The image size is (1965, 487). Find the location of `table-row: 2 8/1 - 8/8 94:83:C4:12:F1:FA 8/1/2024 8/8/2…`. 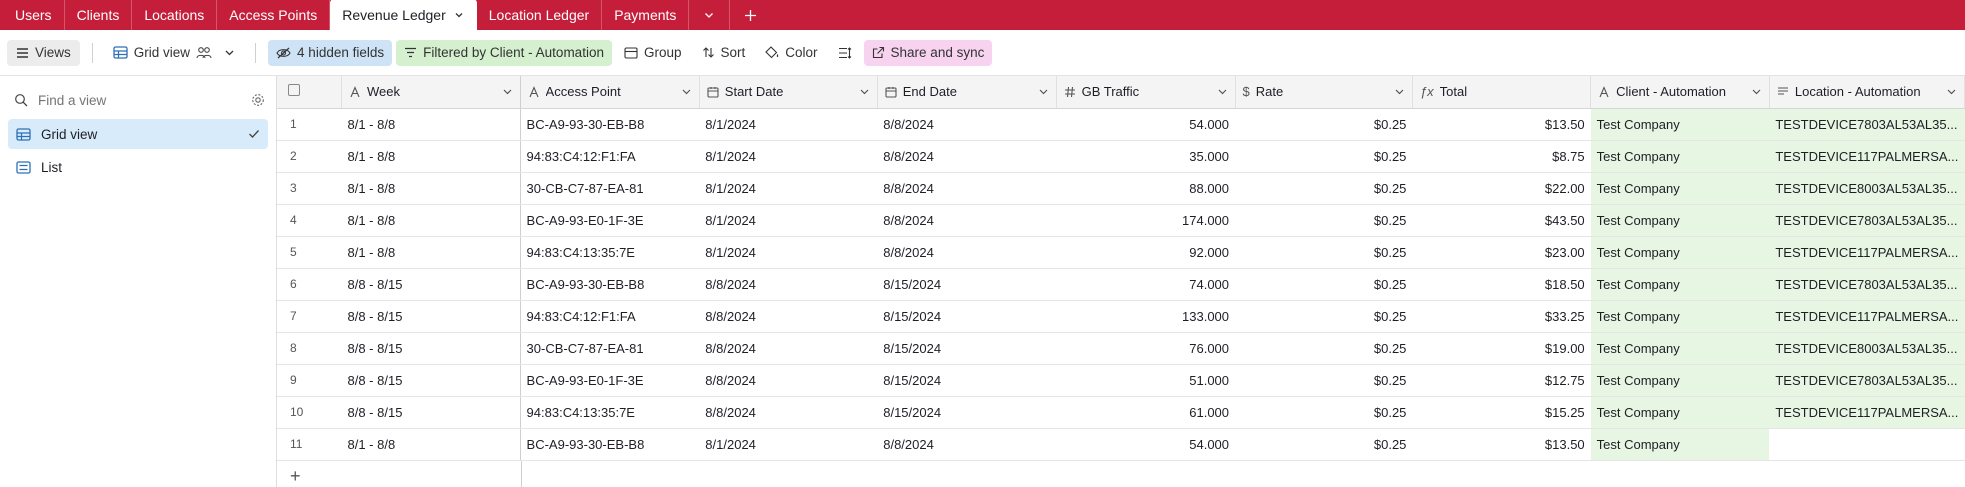

table-row: 2 8/1 - 8/8 94:83:C4:12:F1:FA 8/1/2024 8/8/2… is located at coordinates (1121, 156).